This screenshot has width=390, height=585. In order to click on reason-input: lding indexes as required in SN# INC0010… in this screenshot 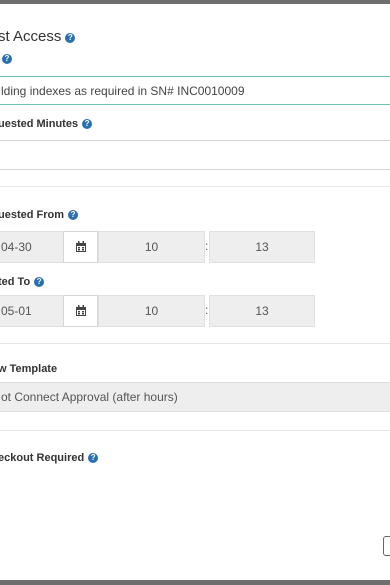, I will do `click(195, 90)`.